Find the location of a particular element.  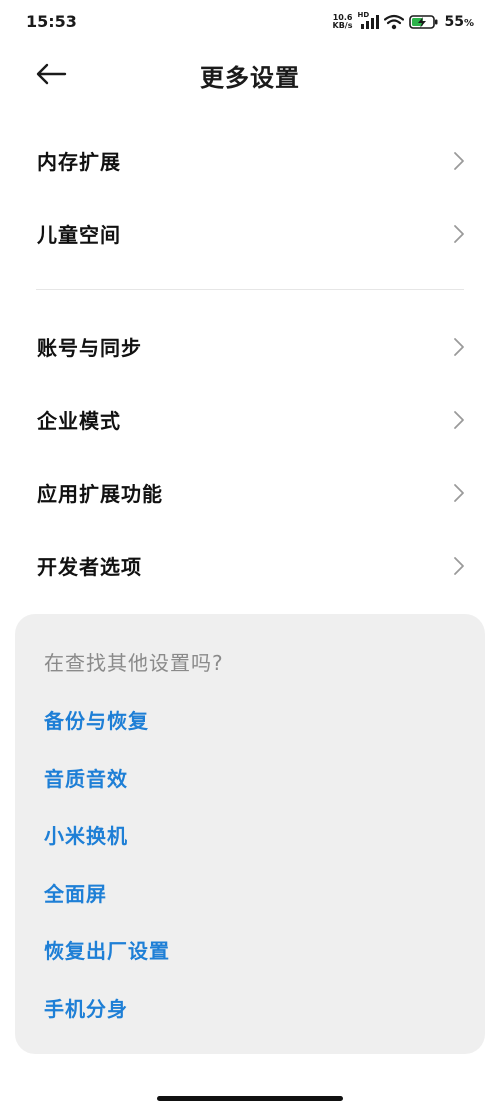

settings-group-1: 内存扩展 儿童空间 is located at coordinates (250, 197).